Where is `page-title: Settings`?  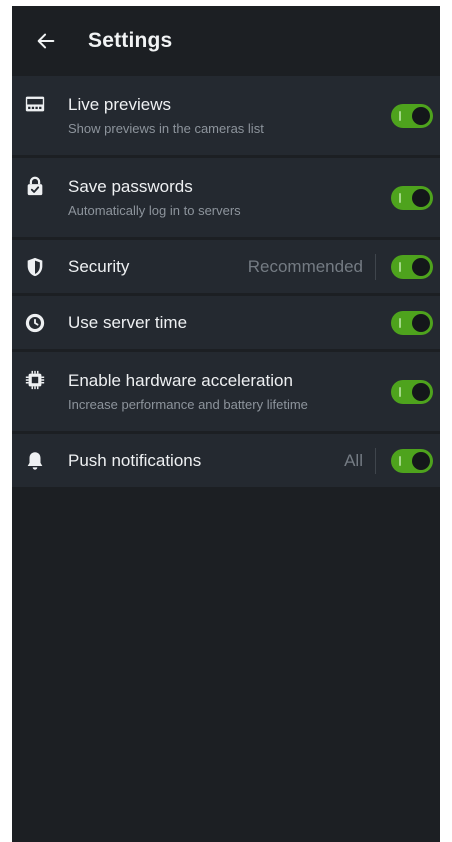
page-title: Settings is located at coordinates (130, 40).